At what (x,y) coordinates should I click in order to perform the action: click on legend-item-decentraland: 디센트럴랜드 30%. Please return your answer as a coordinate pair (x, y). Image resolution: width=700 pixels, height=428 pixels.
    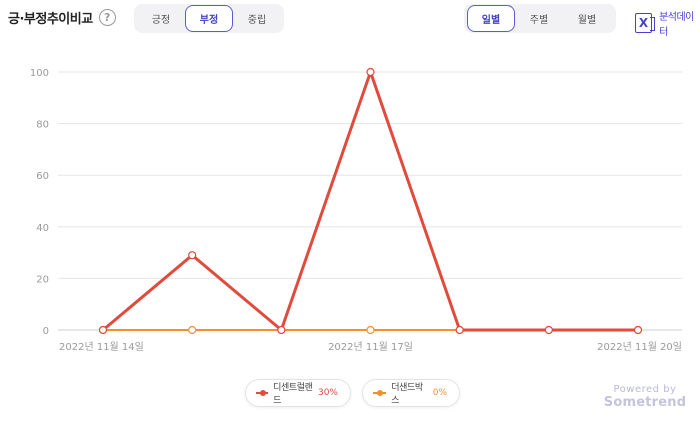
    Looking at the image, I should click on (298, 393).